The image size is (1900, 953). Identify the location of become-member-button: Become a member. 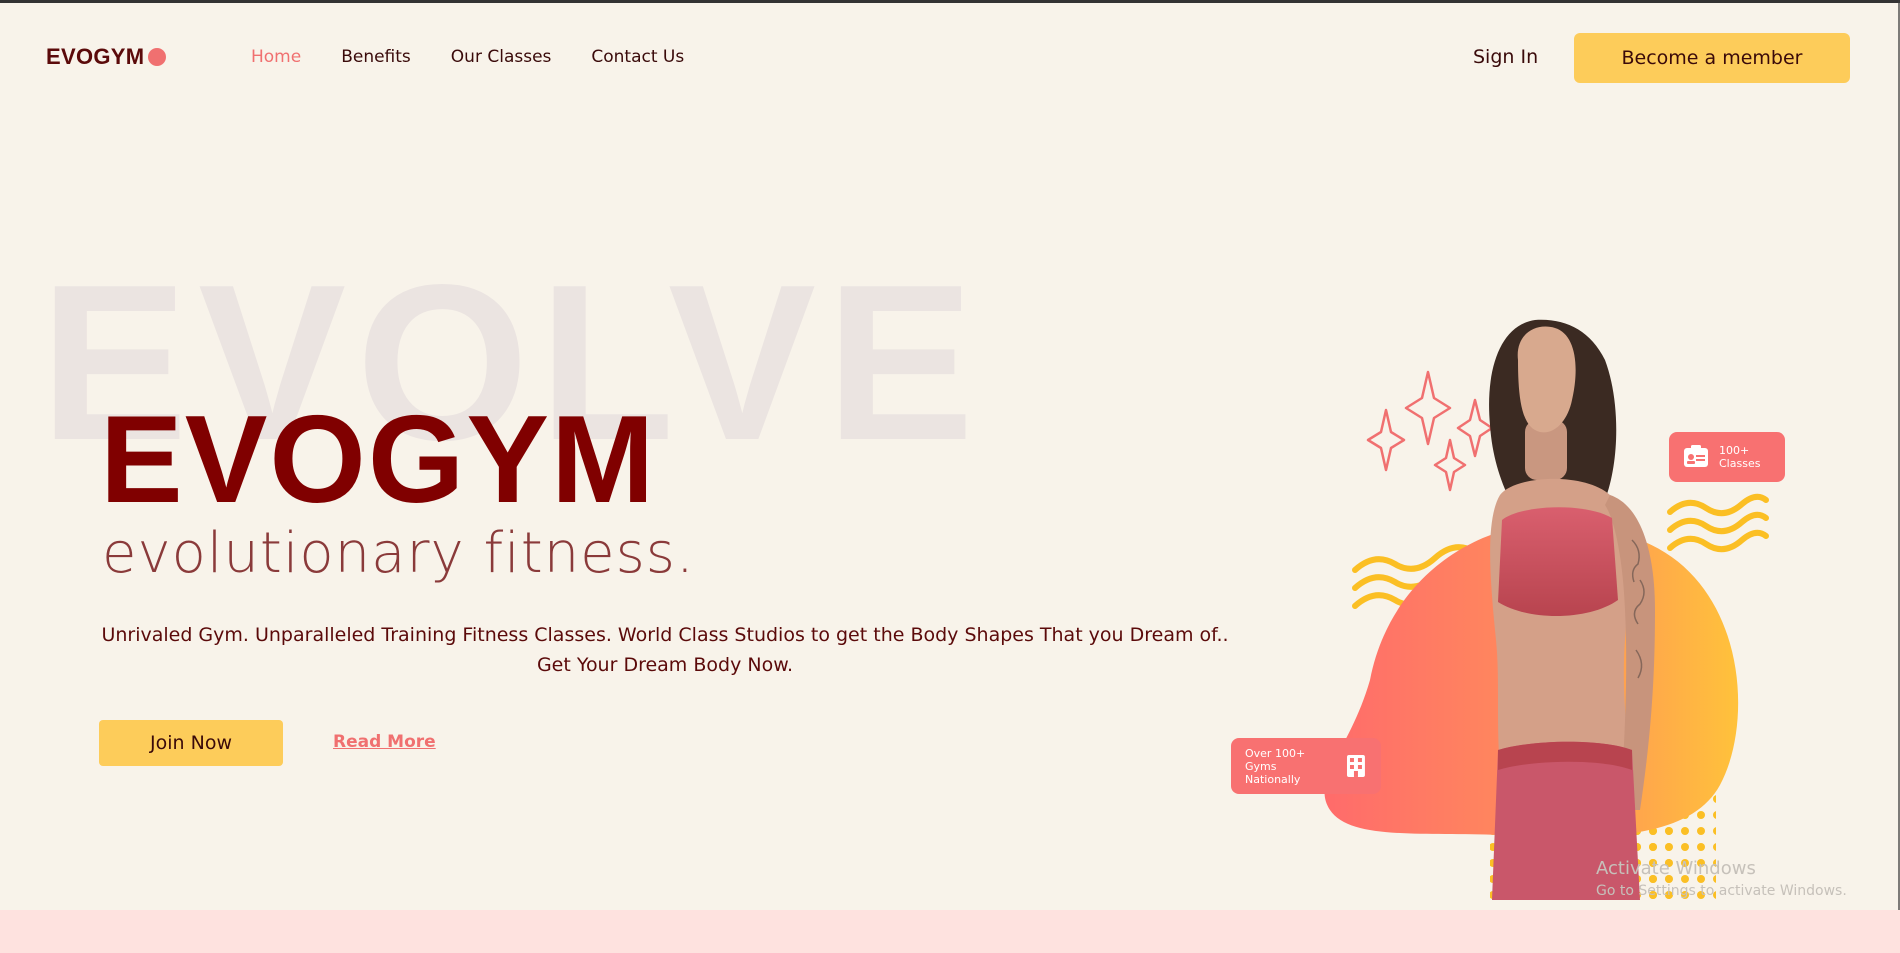
(1712, 58).